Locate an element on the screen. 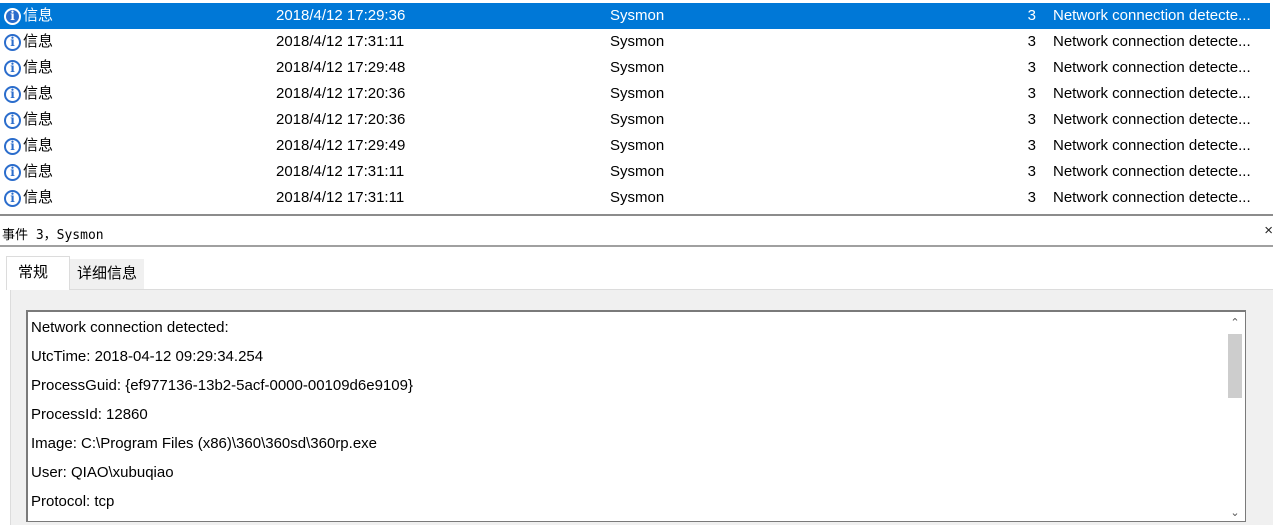 The width and height of the screenshot is (1273, 525). description-scrollbar: ⌃ ⌄ is located at coordinates (1235, 416).